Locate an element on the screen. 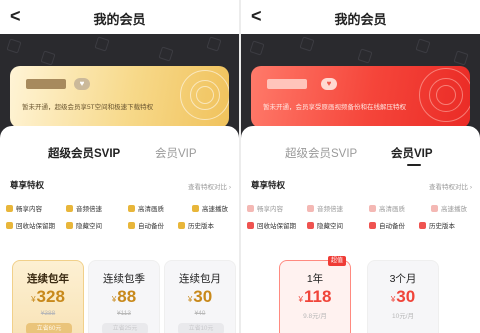 The image size is (480, 333). plan-original-price: ¥113 is located at coordinates (124, 313).